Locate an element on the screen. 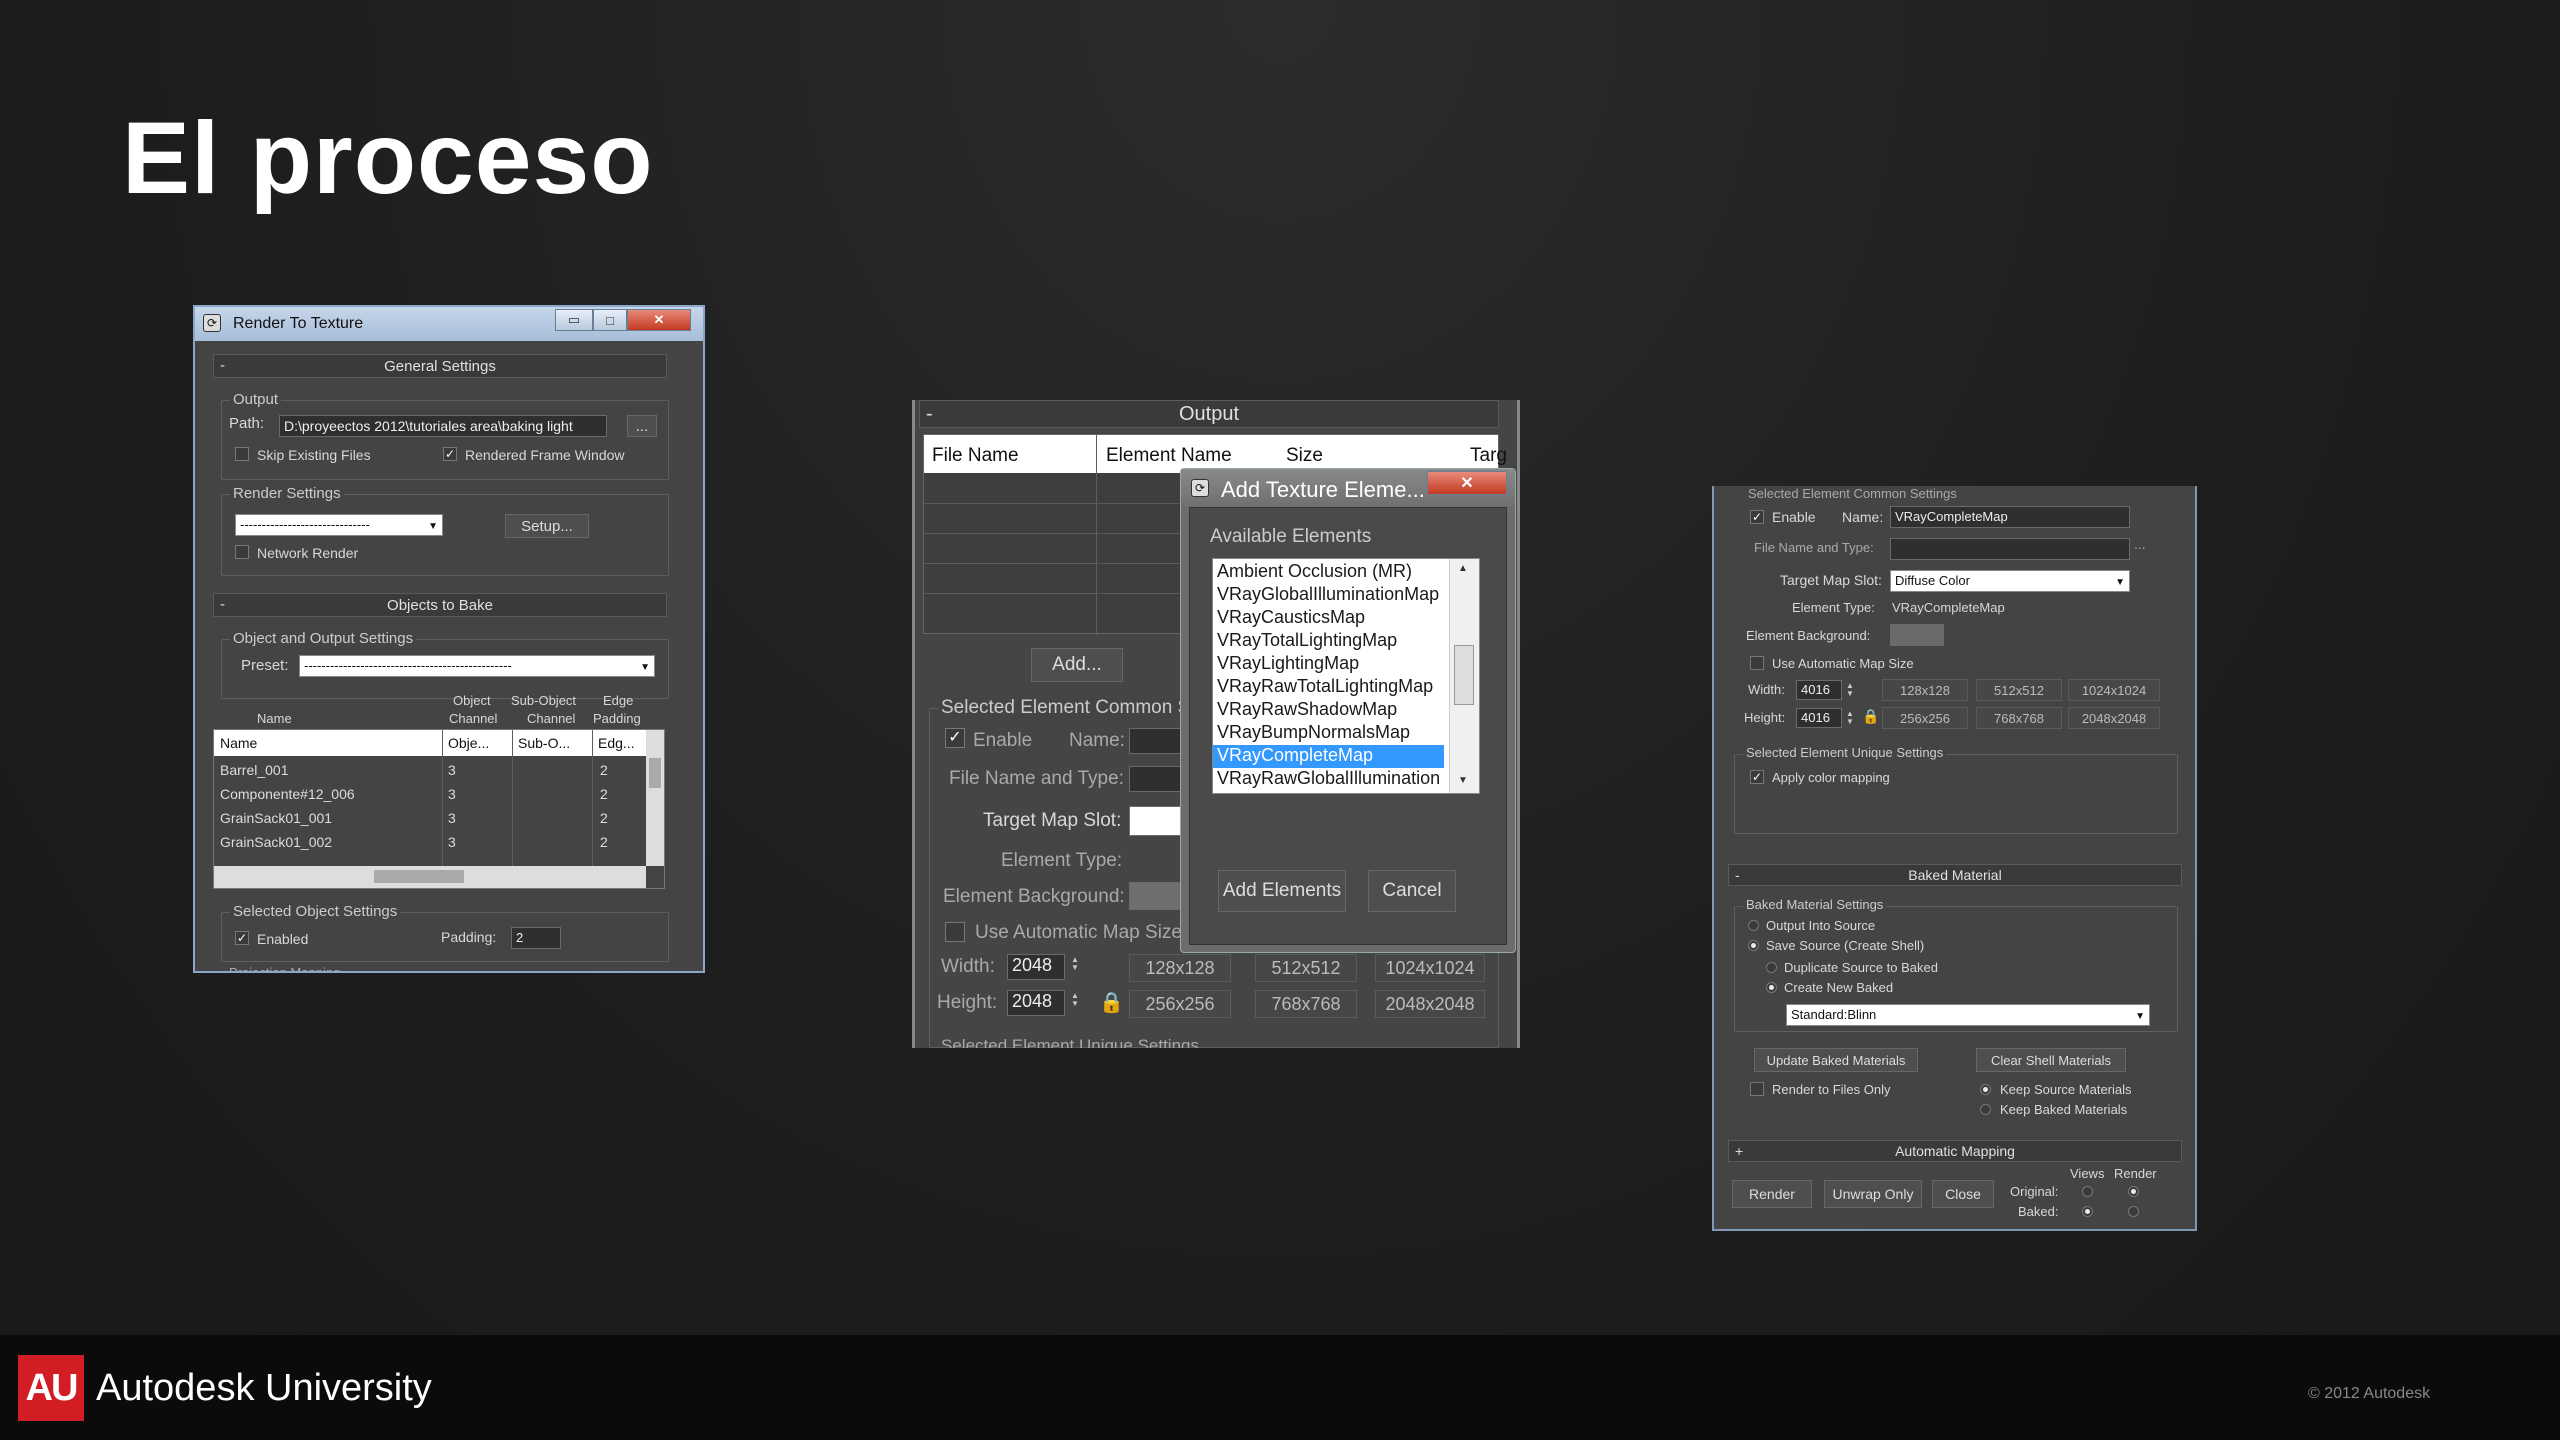 The height and width of the screenshot is (1440, 2560). width-field: 4016 is located at coordinates (1819, 690).